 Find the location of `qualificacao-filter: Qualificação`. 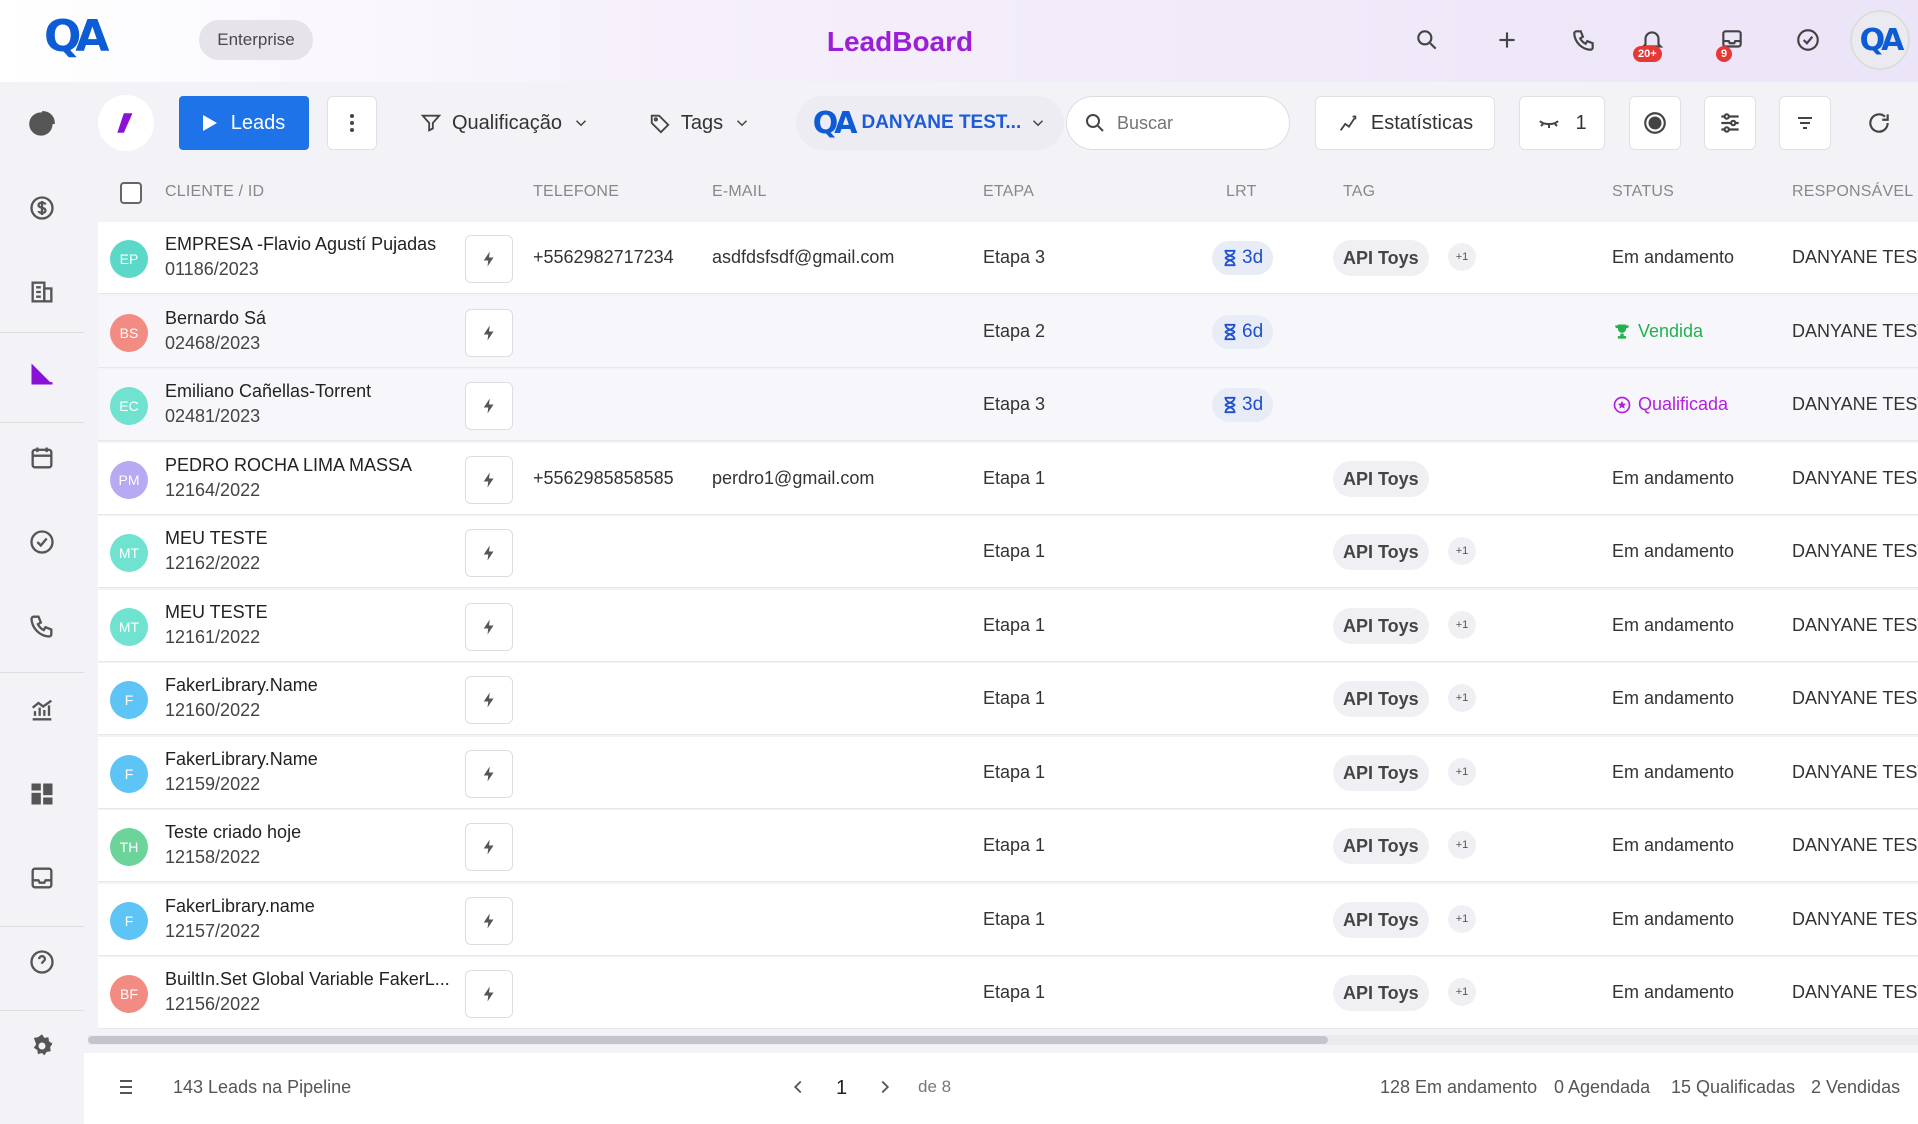

qualificacao-filter: Qualificação is located at coordinates (505, 123).